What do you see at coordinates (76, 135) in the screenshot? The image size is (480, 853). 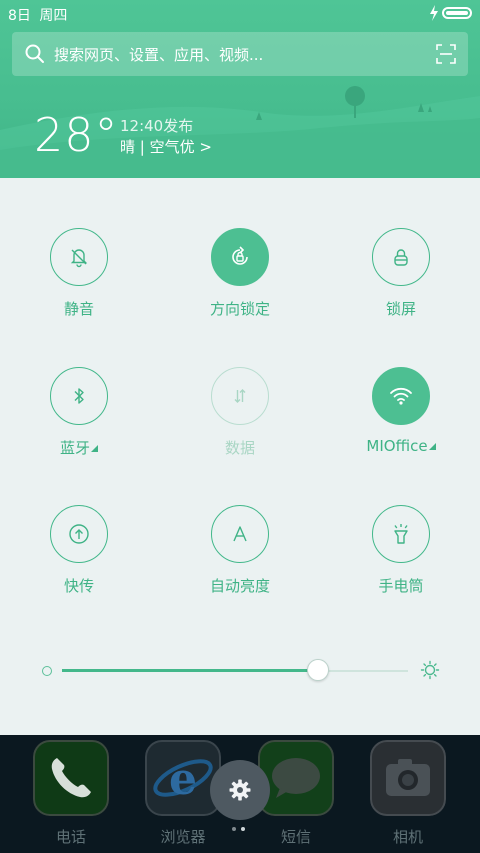 I see `temperature: 28°` at bounding box center [76, 135].